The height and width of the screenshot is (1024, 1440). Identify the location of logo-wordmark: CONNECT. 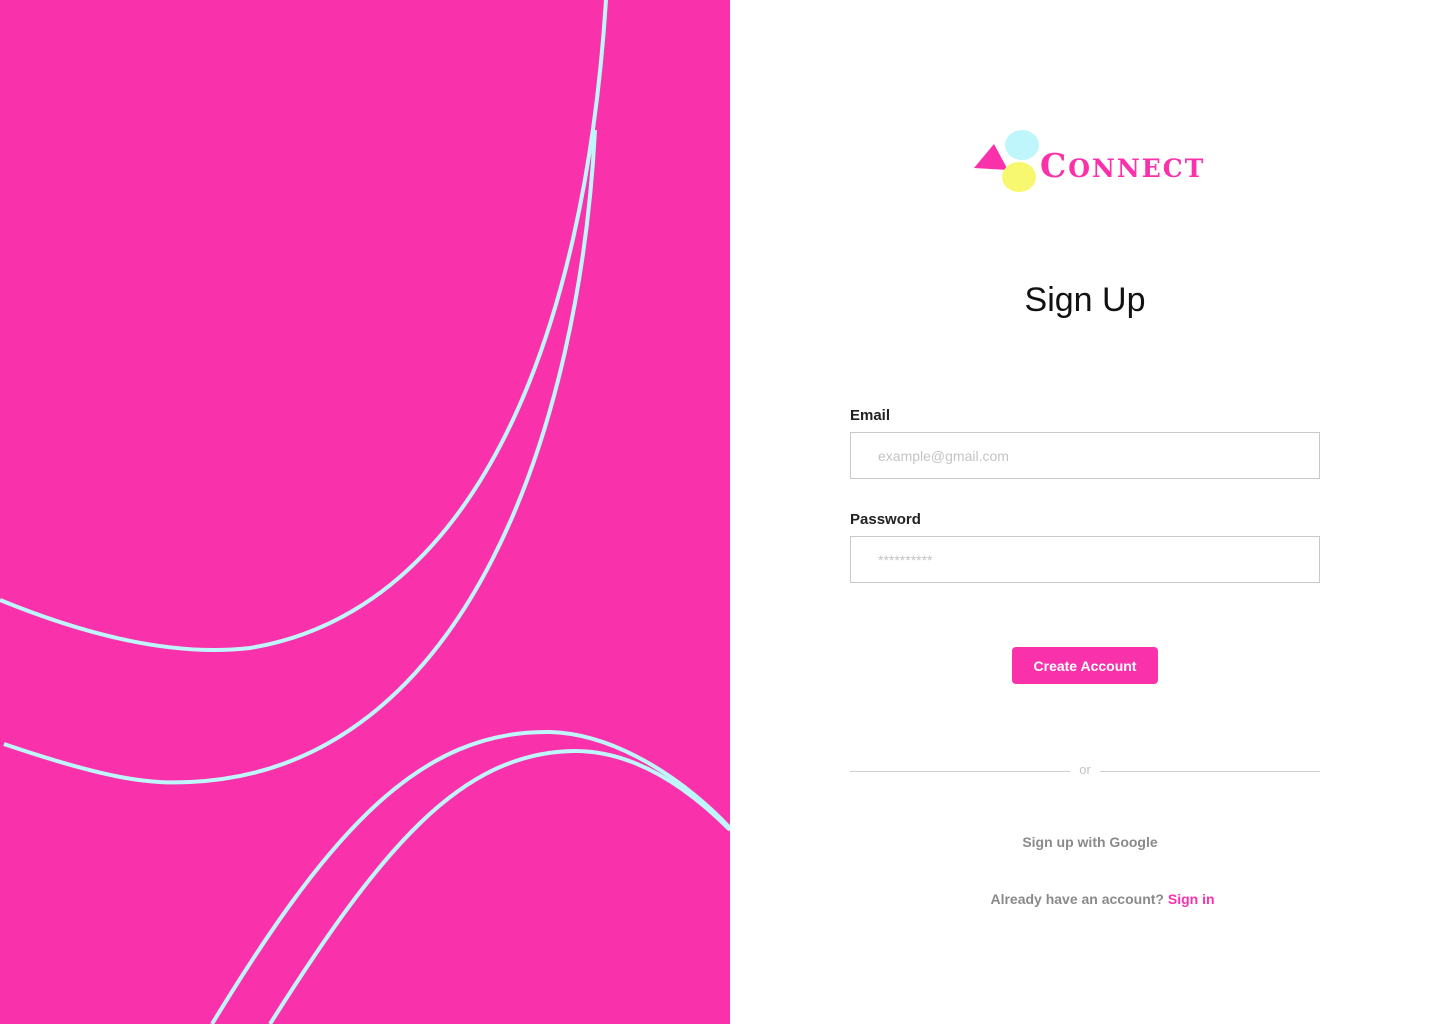
(1122, 165).